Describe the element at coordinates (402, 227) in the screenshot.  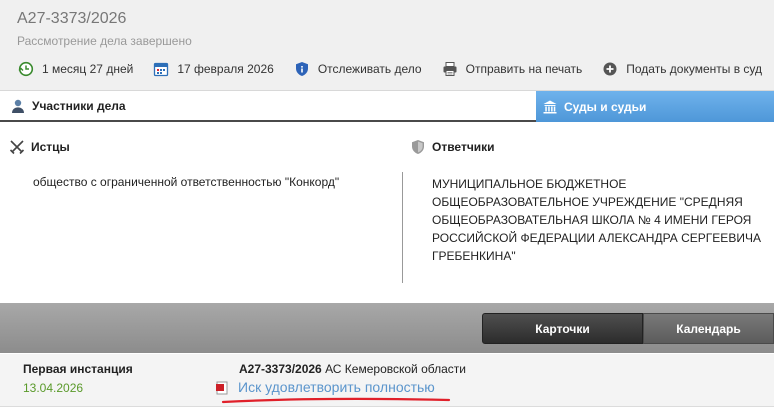
I see `column-divider` at that location.